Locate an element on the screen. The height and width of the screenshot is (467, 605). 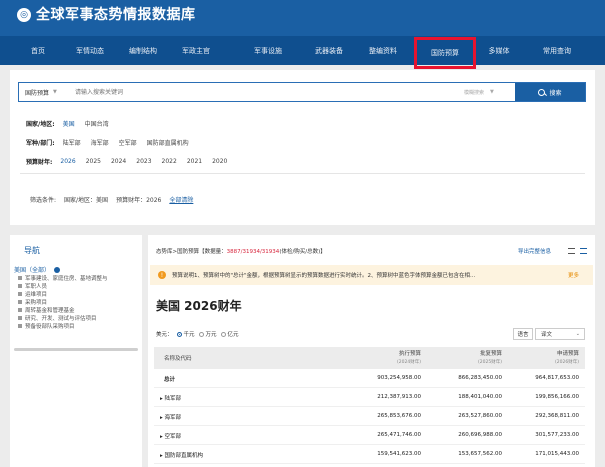
filter-option: 2023 is located at coordinates (143, 161).